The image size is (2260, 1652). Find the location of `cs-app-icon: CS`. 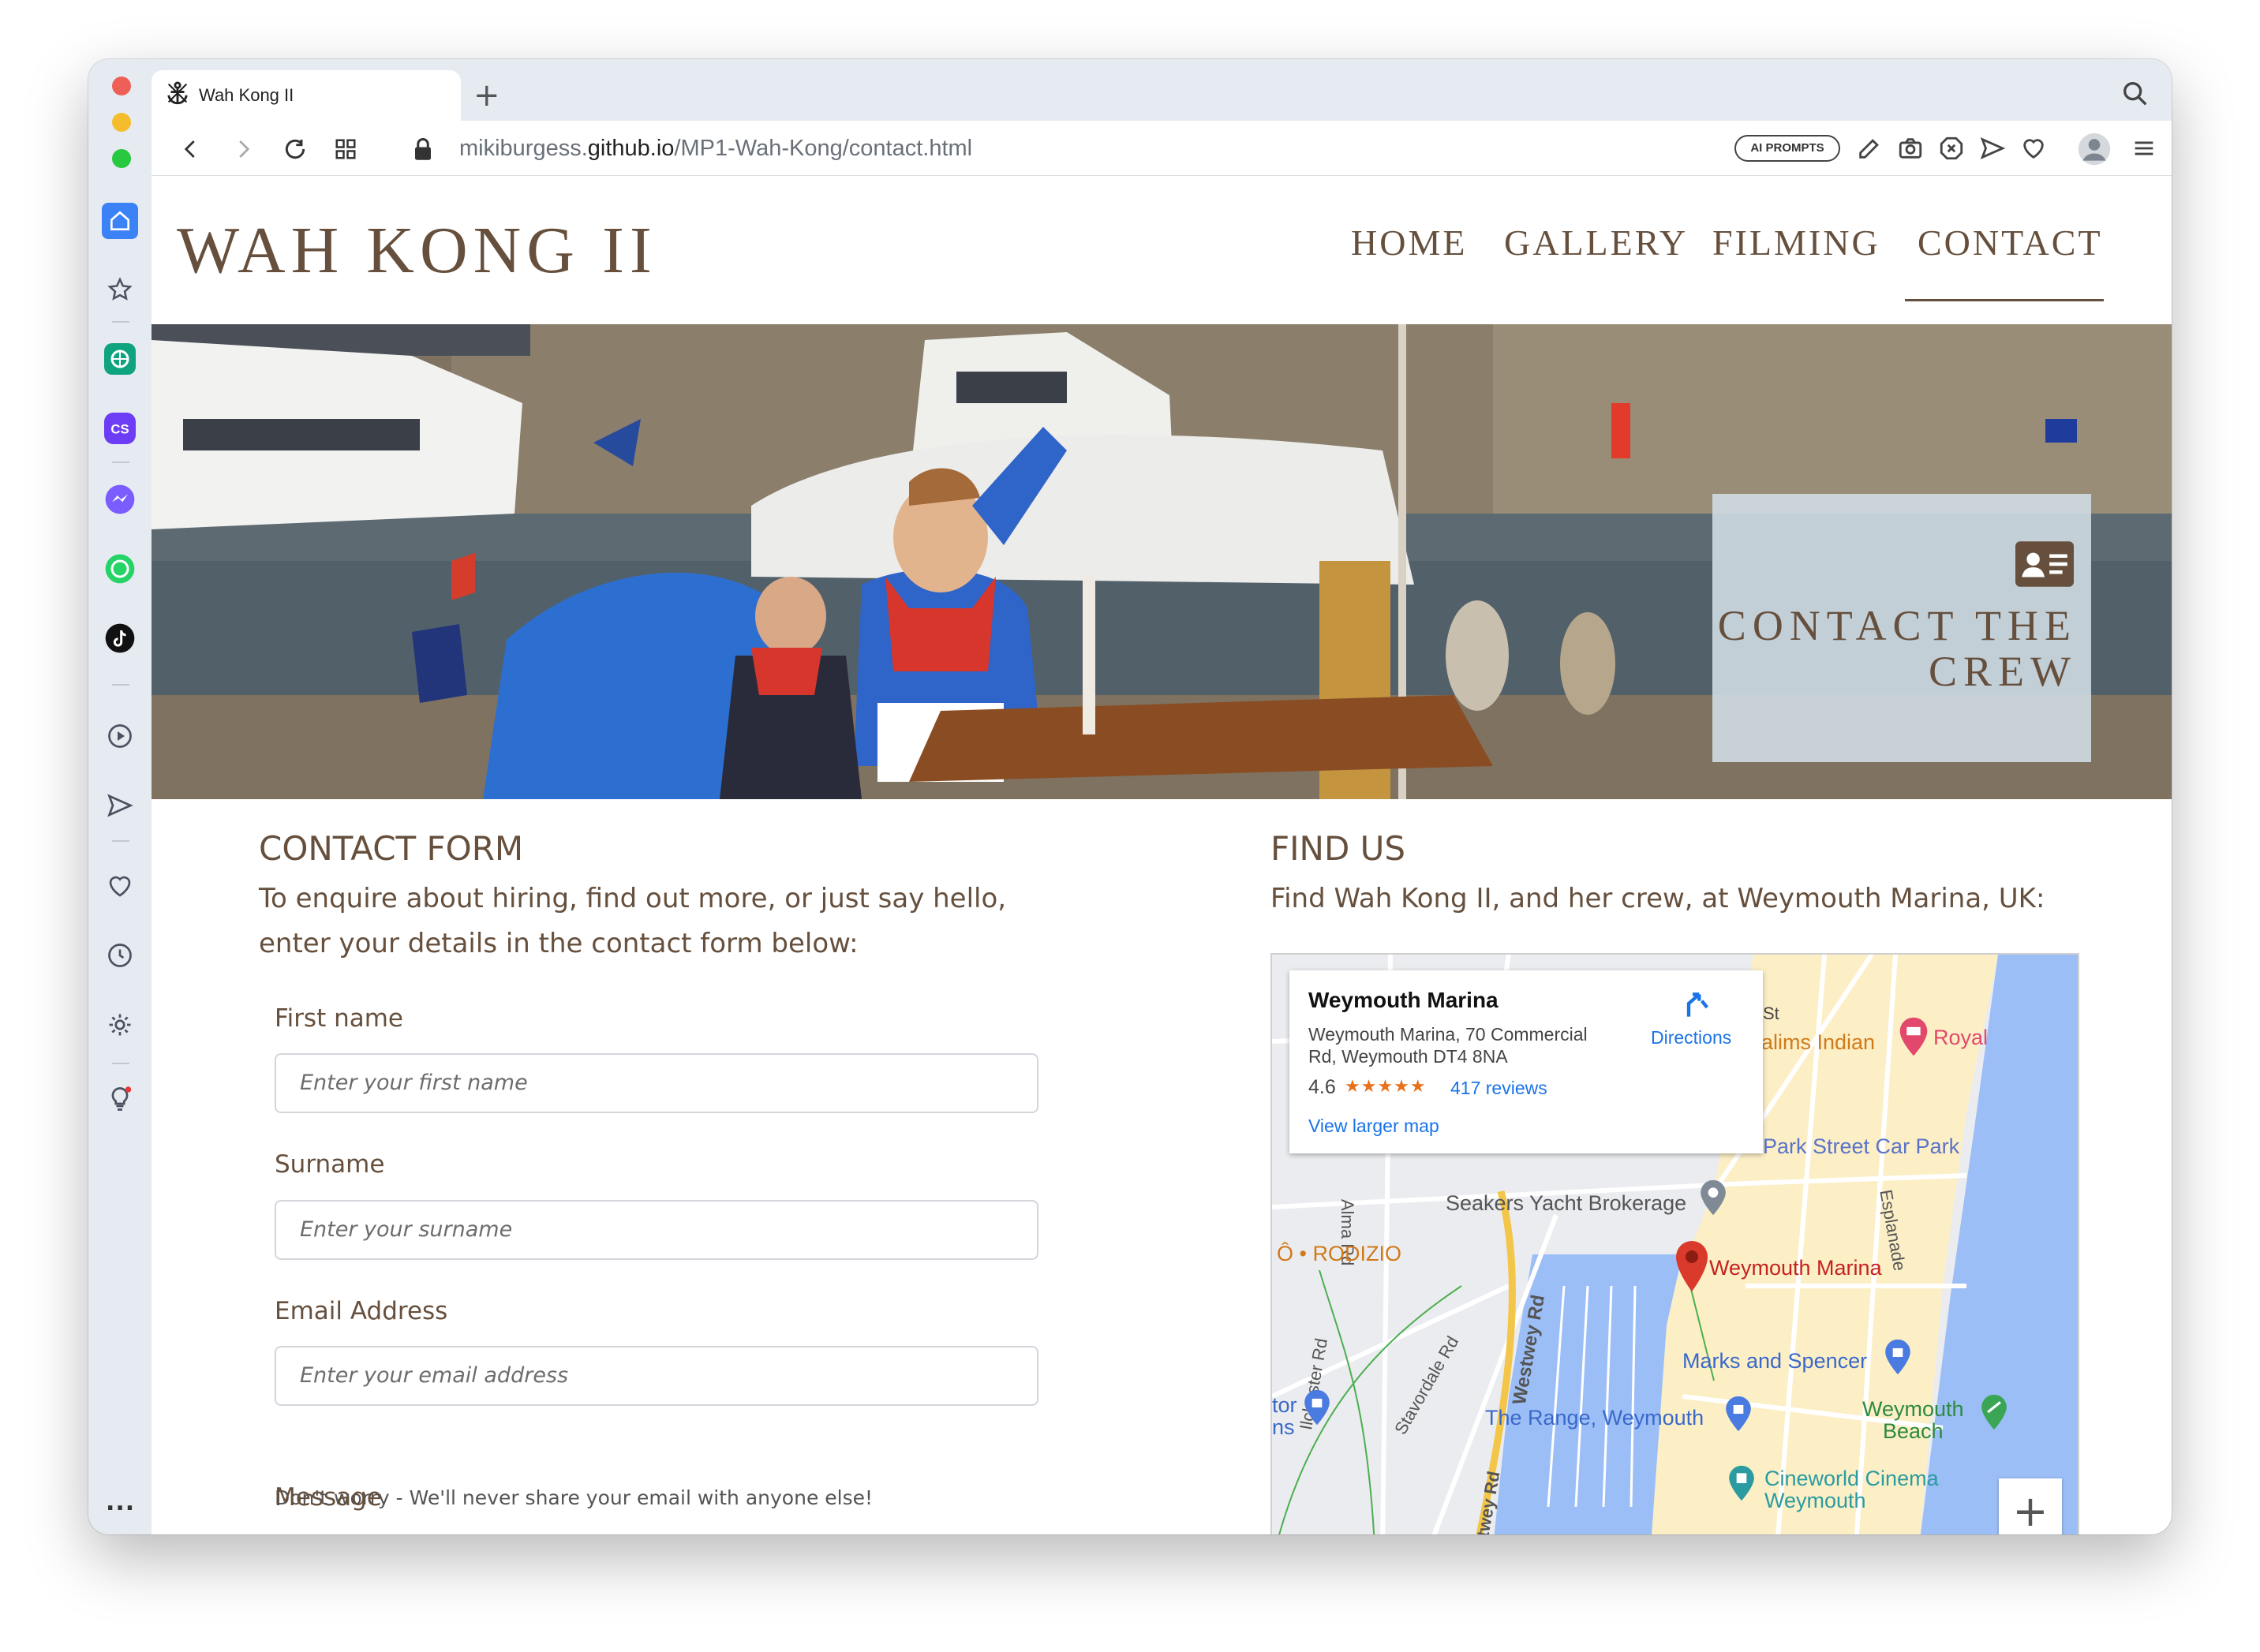

cs-app-icon: CS is located at coordinates (120, 428).